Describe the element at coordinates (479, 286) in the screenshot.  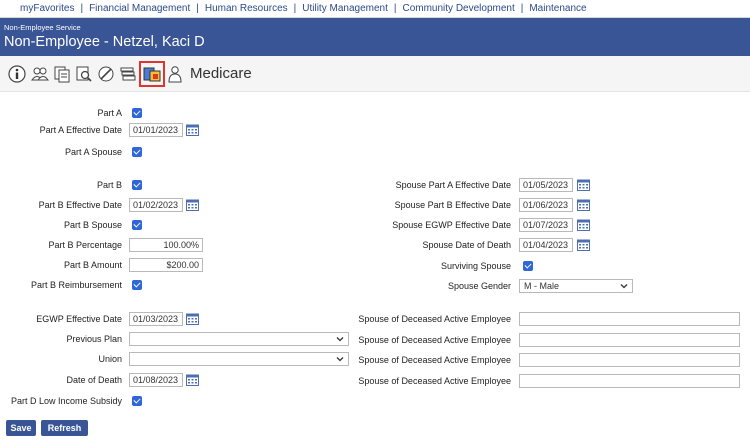
I see `spouse-gender-label: Spouse Gender` at that location.